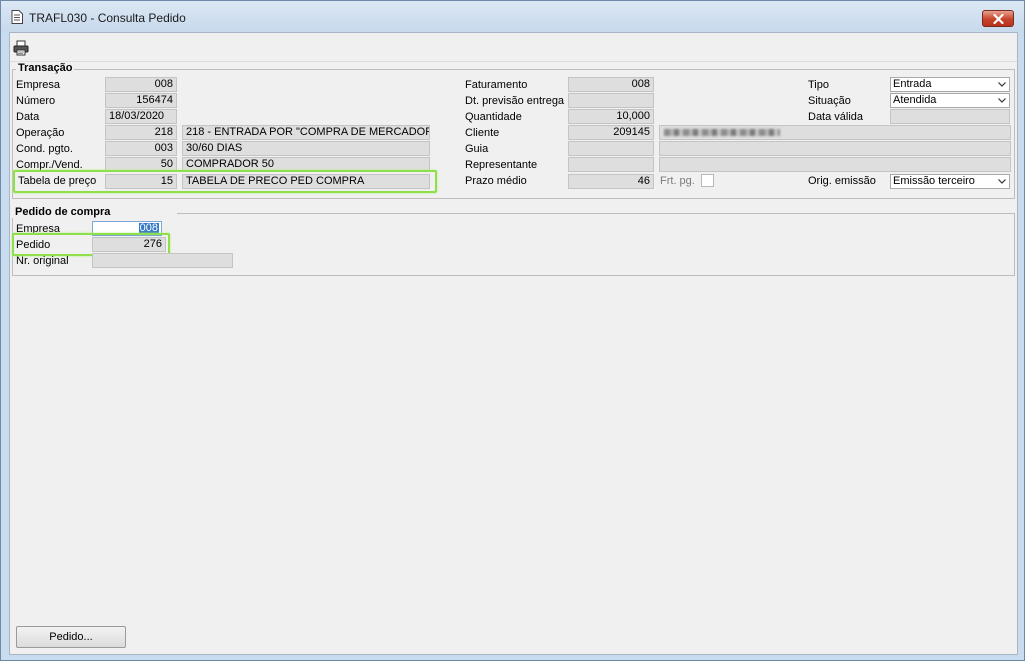 Image resolution: width=1025 pixels, height=661 pixels. Describe the element at coordinates (306, 132) in the screenshot. I see `operacao-desc-field: 218 - ENTRADA POR "COMPRA DE MERCADORIA"` at that location.